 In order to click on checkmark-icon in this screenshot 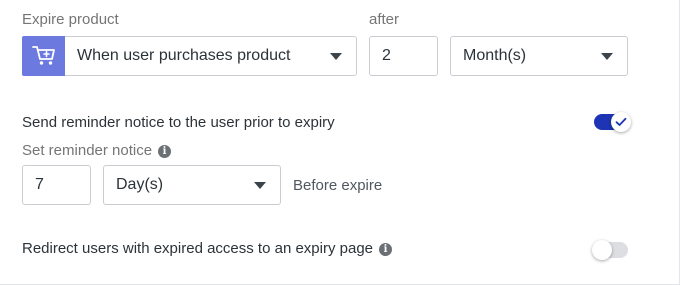, I will do `click(621, 121)`.